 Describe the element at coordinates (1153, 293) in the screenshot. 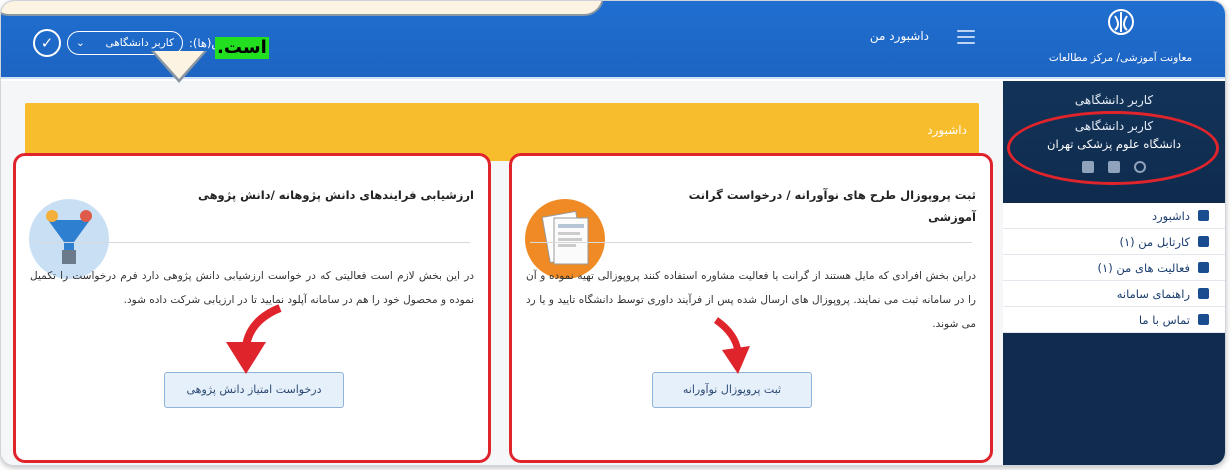

I see `sidebar-item-label: راهنمای سامانه` at that location.